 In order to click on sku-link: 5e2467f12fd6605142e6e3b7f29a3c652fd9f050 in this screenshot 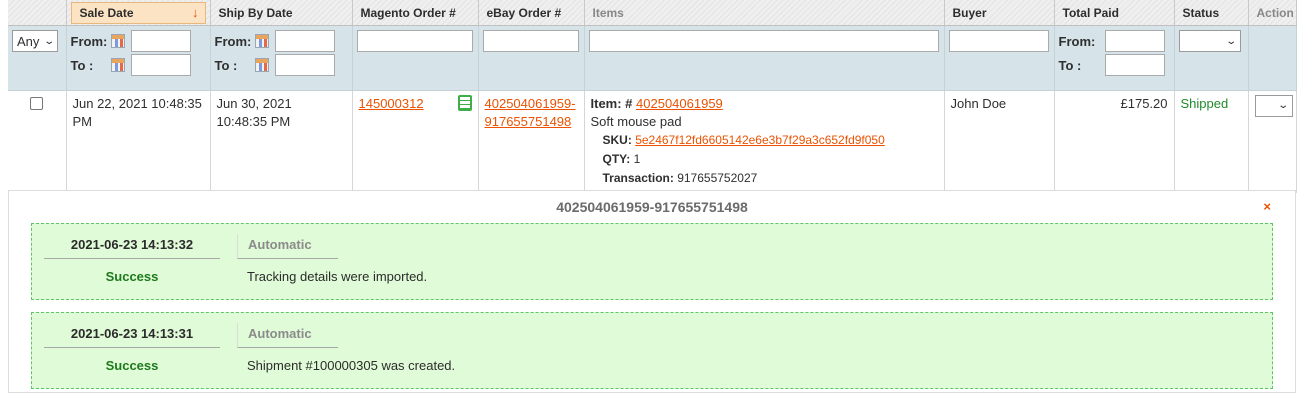, I will do `click(760, 140)`.